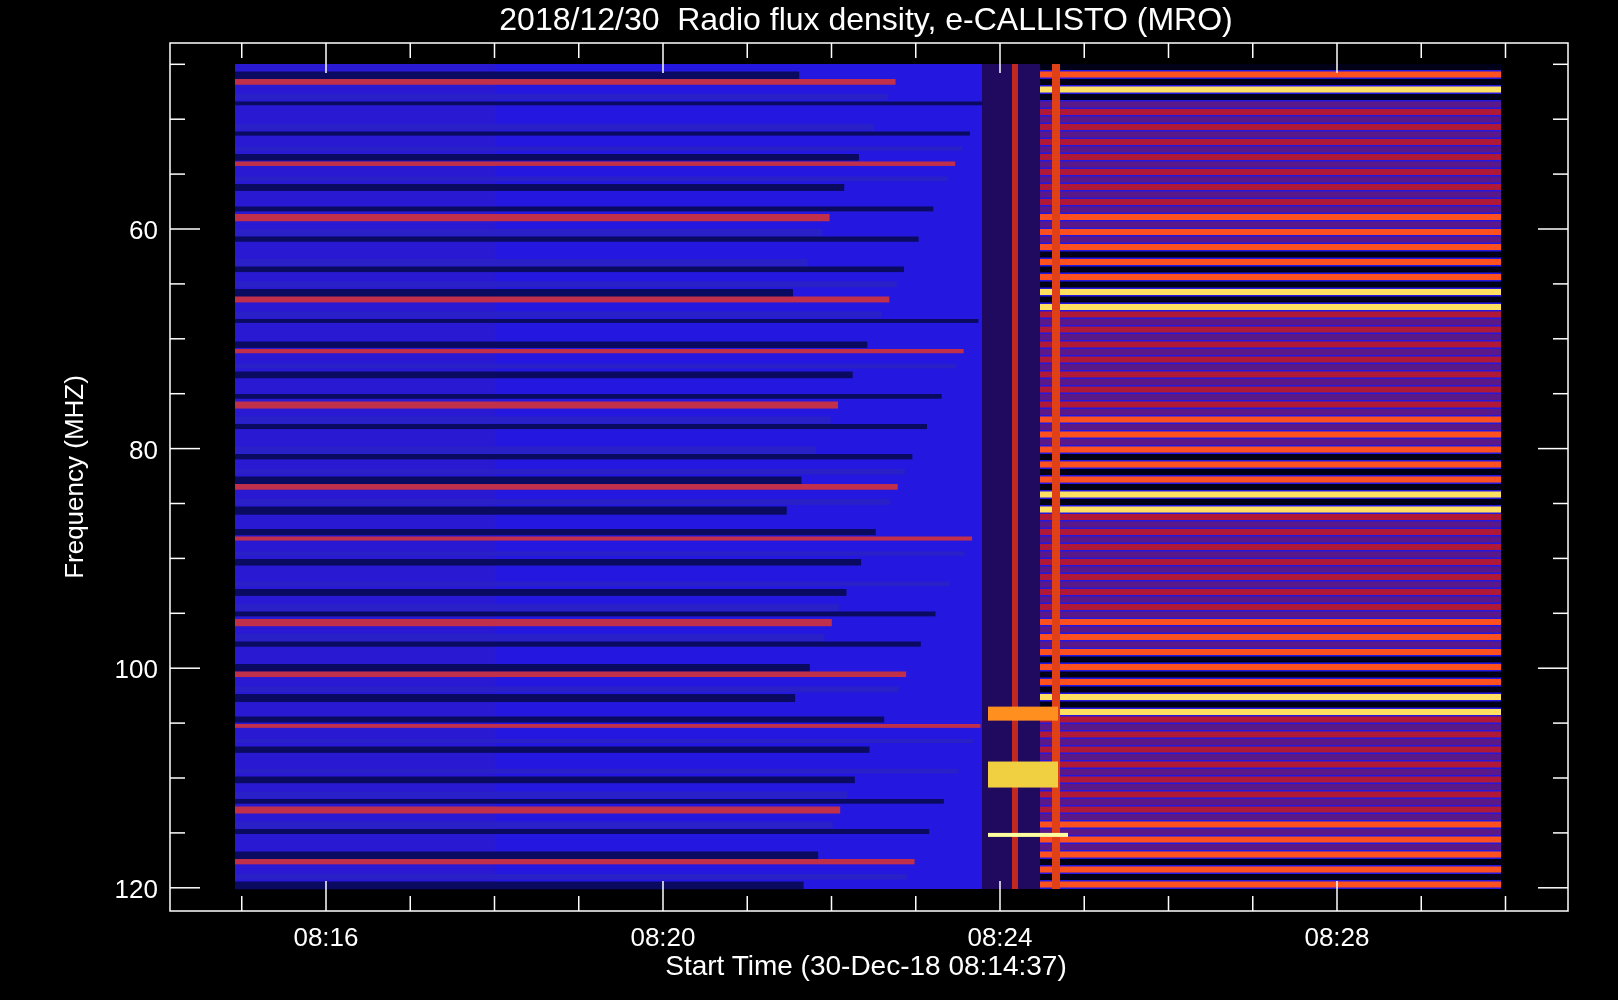 This screenshot has height=1000, width=1618. Describe the element at coordinates (866, 965) in the screenshot. I see `x-axis-title: Start Time (30-Dec-18 08:14:37)` at that location.